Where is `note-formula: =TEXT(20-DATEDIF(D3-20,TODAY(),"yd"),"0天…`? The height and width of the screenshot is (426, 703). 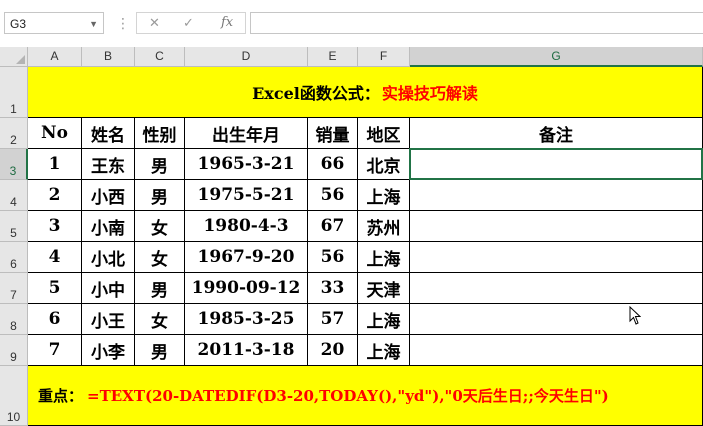
note-formula: =TEXT(20-DATEDIF(D3-20,TODAY(),"yd"),"0天… is located at coordinates (348, 396).